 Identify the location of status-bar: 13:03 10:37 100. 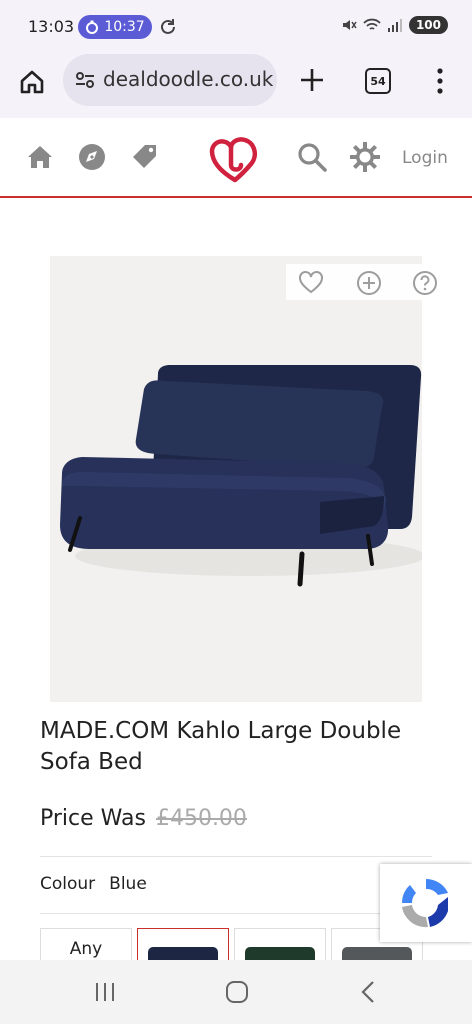
(236, 27).